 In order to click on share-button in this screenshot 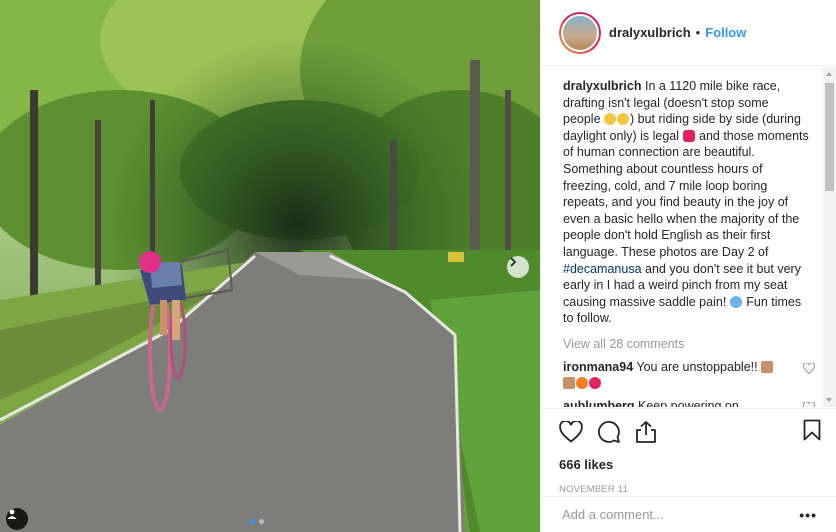, I will do `click(646, 432)`.